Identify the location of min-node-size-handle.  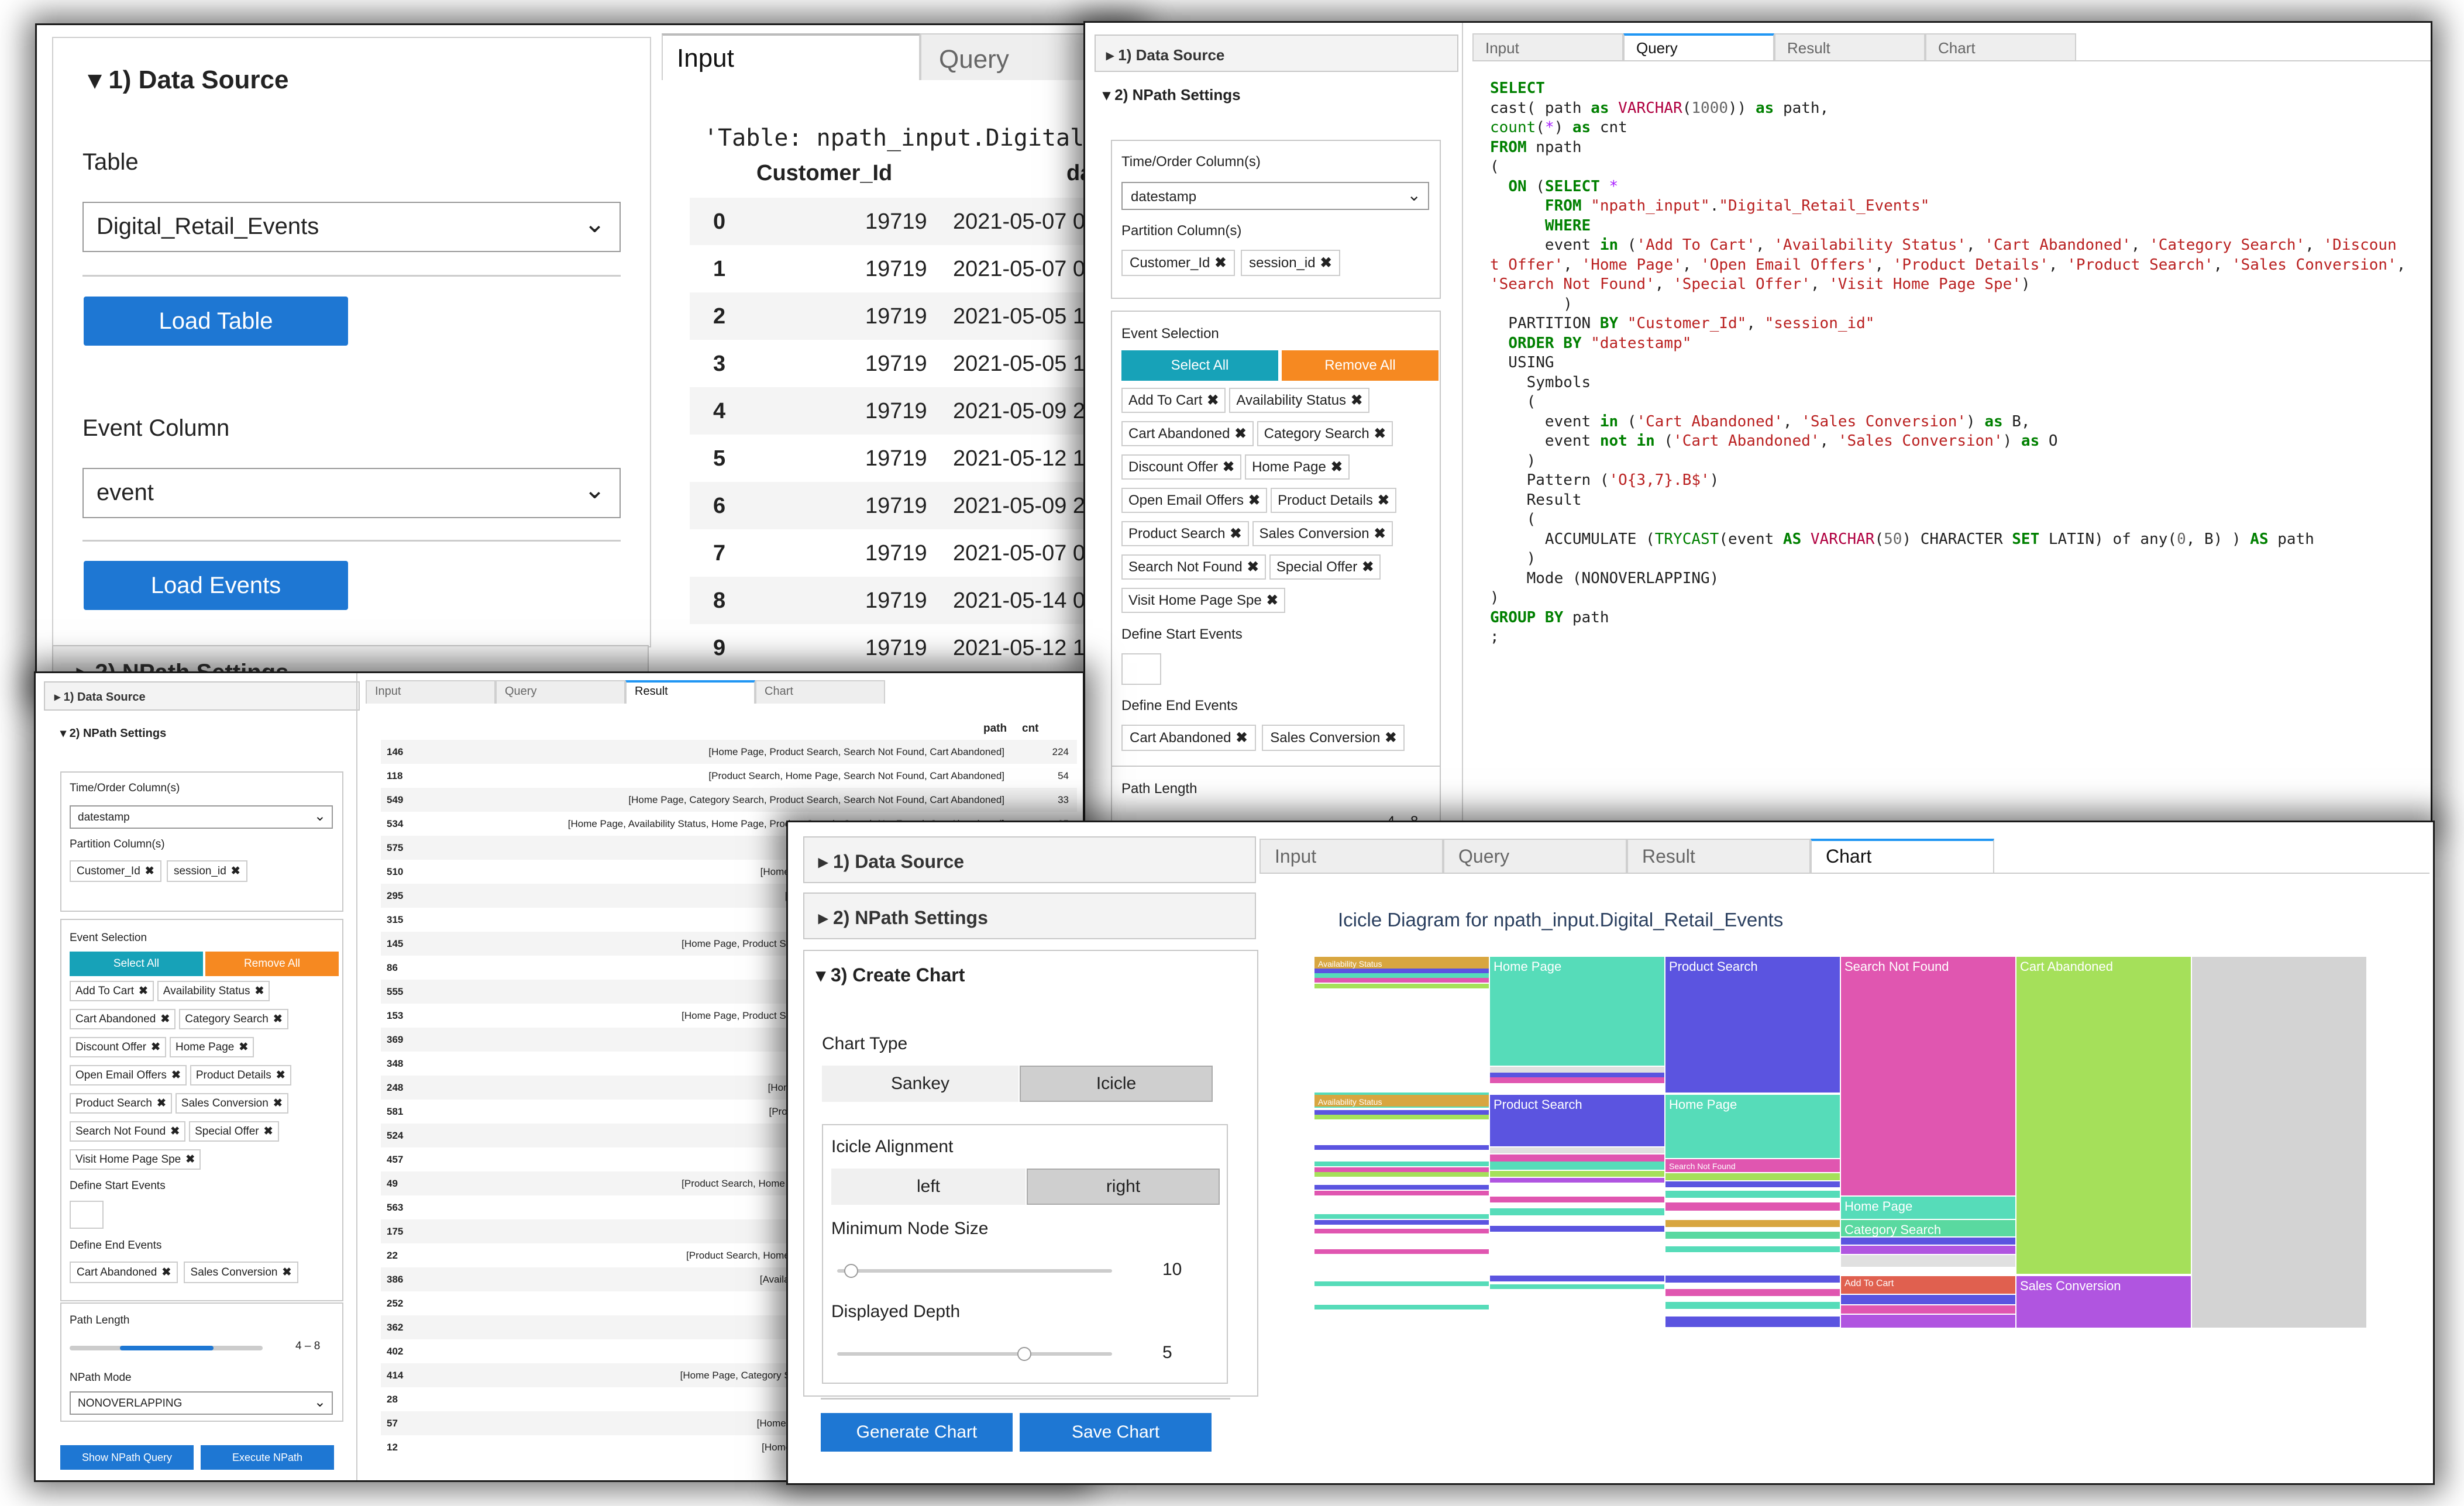
(851, 1271).